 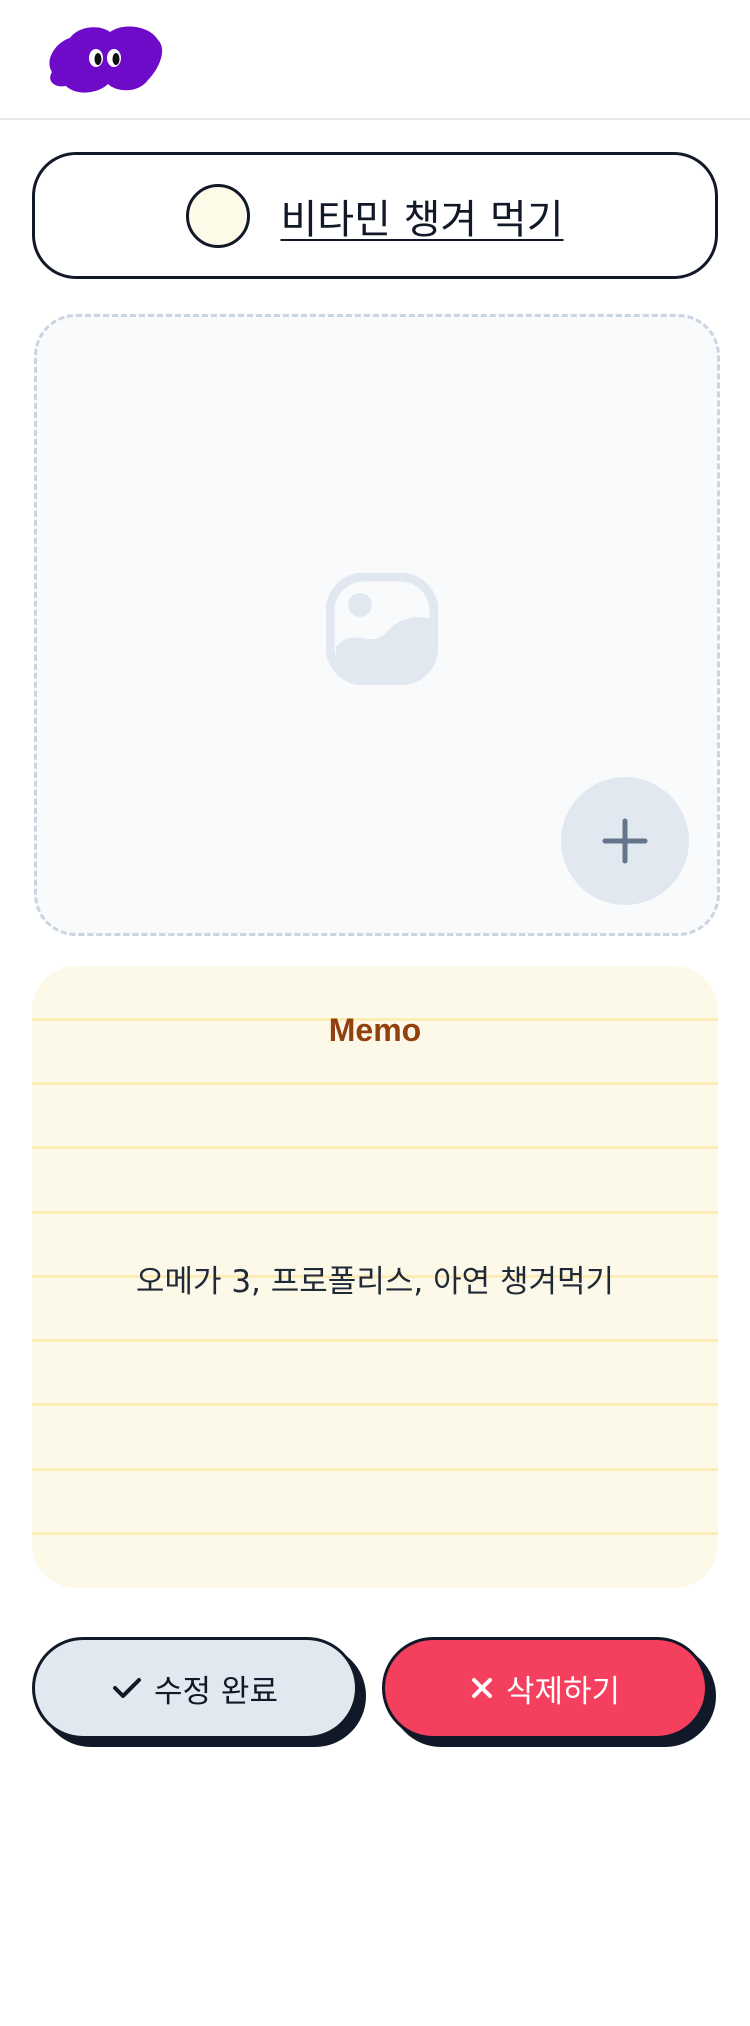 I want to click on close-icon, so click(x=481, y=1688).